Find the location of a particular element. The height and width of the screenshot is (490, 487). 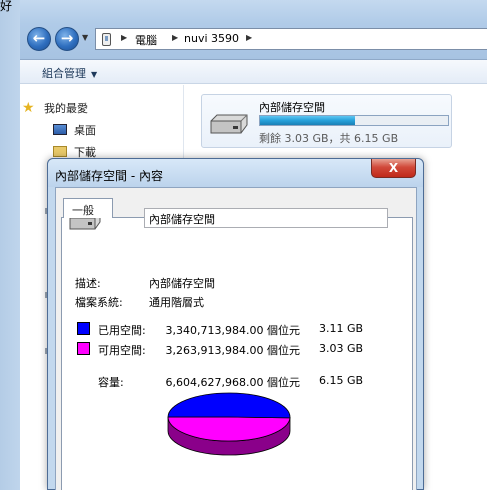

capacity-size: 6.15 GB is located at coordinates (341, 380).